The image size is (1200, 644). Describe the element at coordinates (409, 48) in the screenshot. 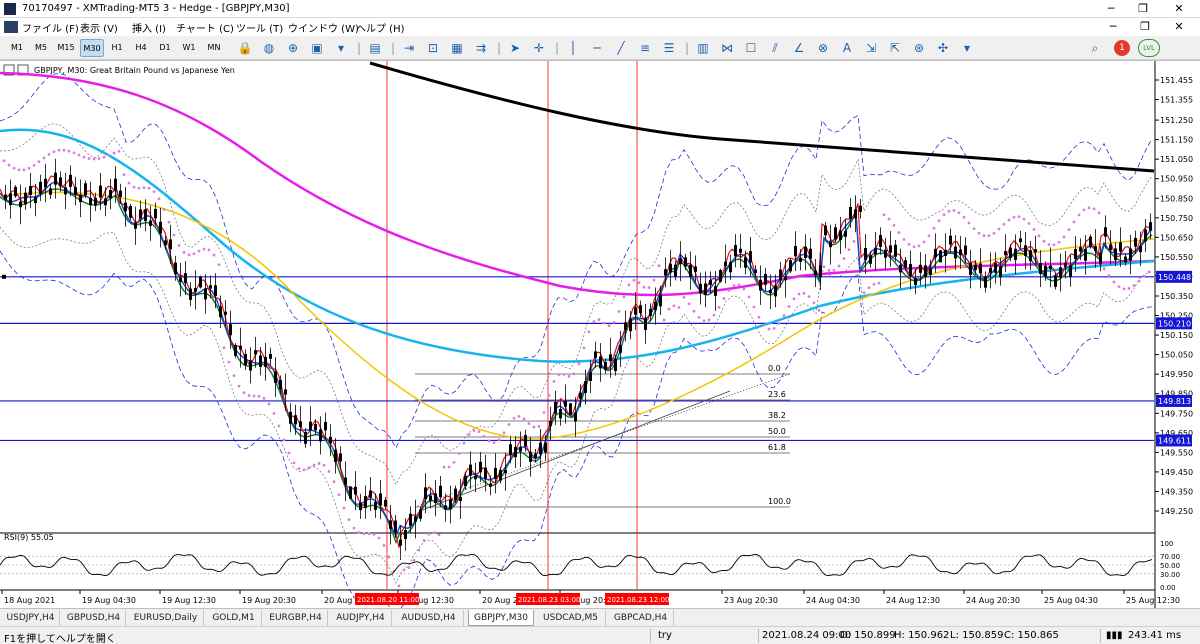

I see `autoscroll-icon: ⇥` at that location.